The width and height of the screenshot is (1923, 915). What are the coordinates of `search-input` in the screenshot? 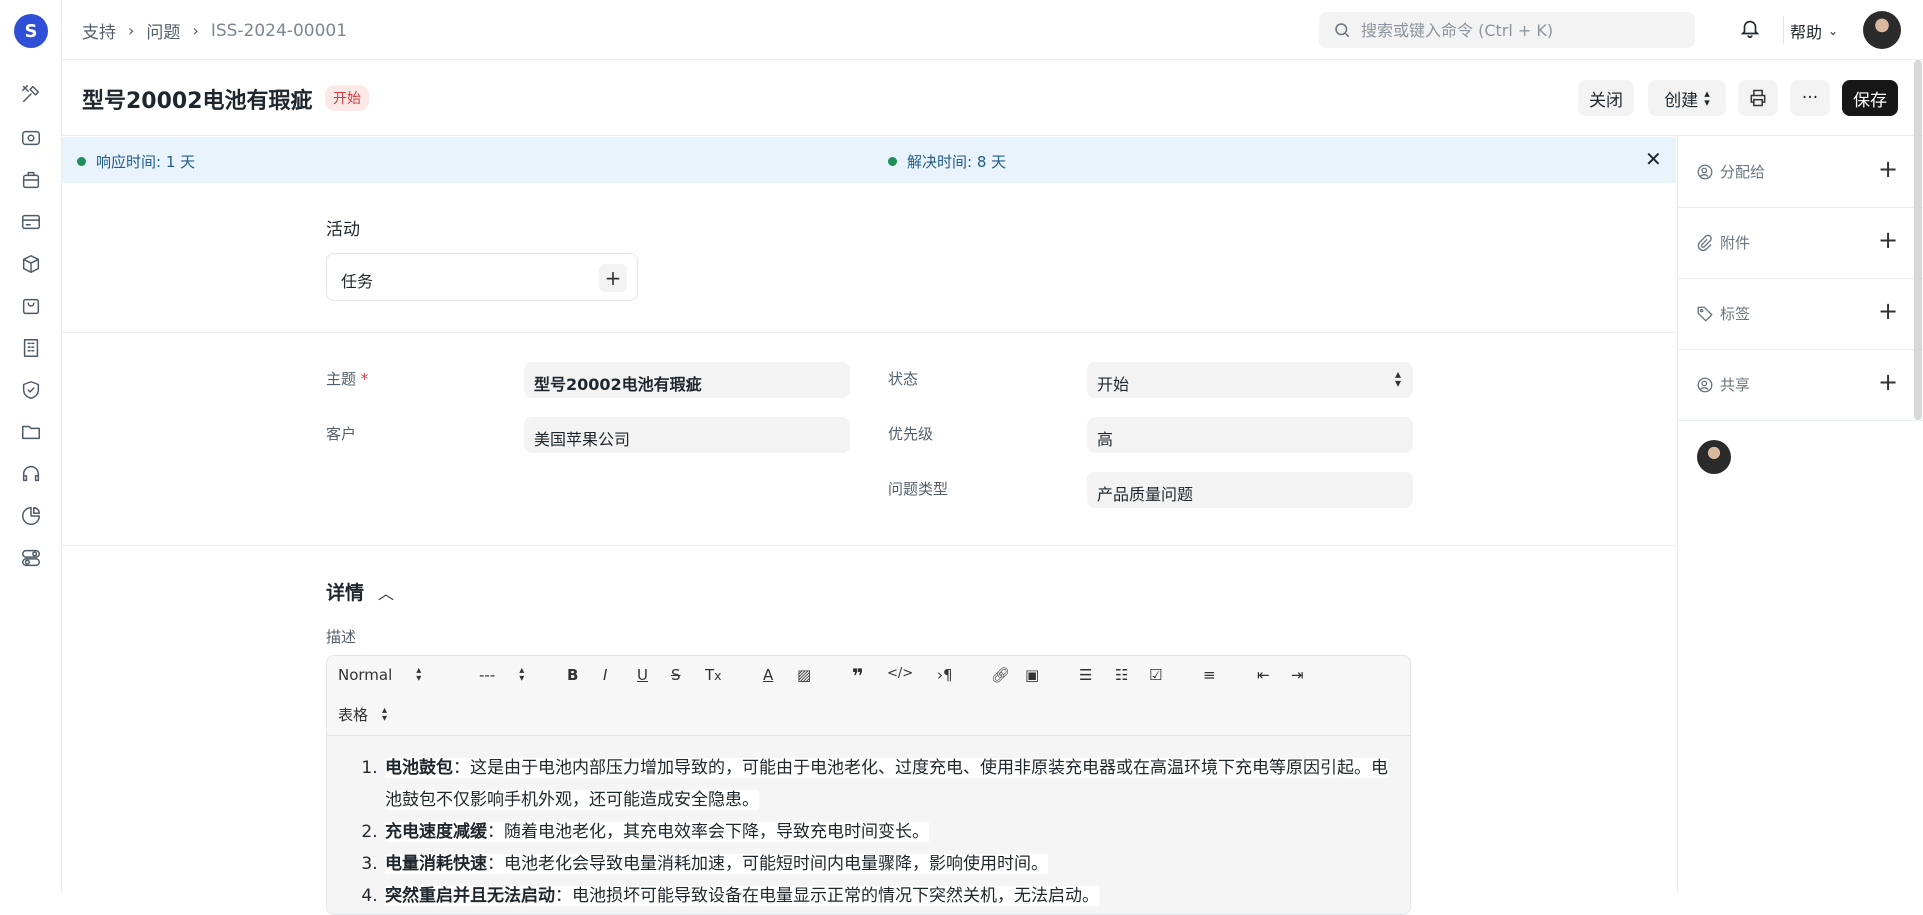 It's located at (1521, 30).